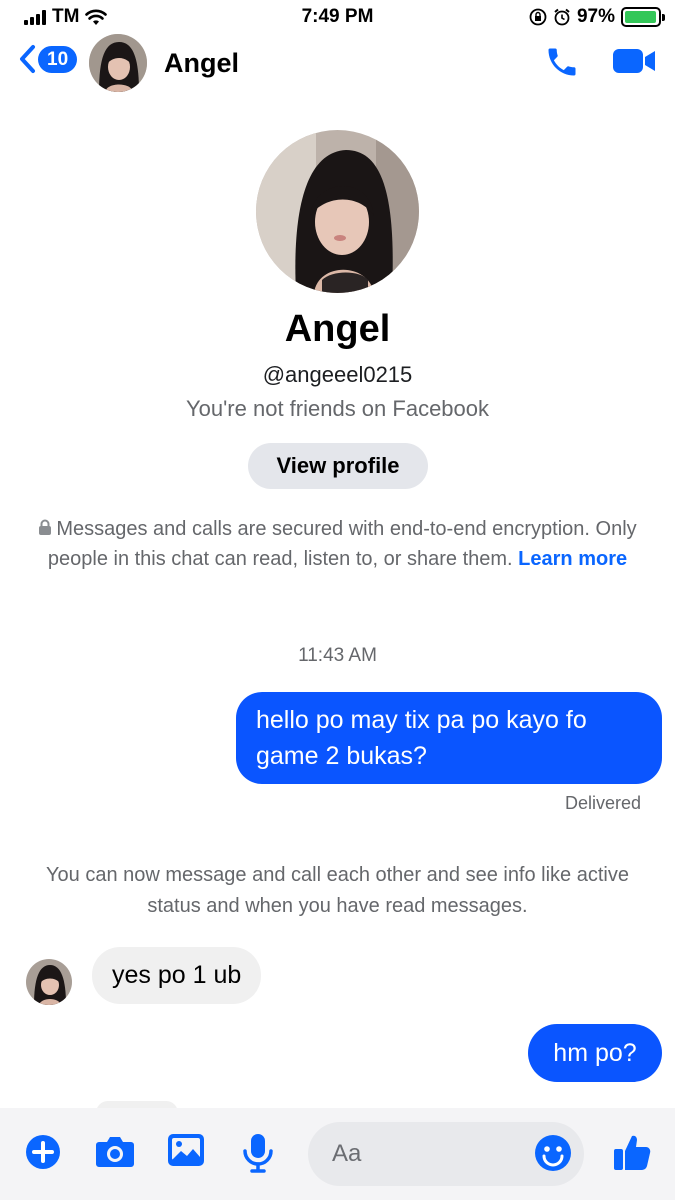 The width and height of the screenshot is (675, 1200). What do you see at coordinates (602, 803) in the screenshot?
I see `delivery-status: Delivered` at bounding box center [602, 803].